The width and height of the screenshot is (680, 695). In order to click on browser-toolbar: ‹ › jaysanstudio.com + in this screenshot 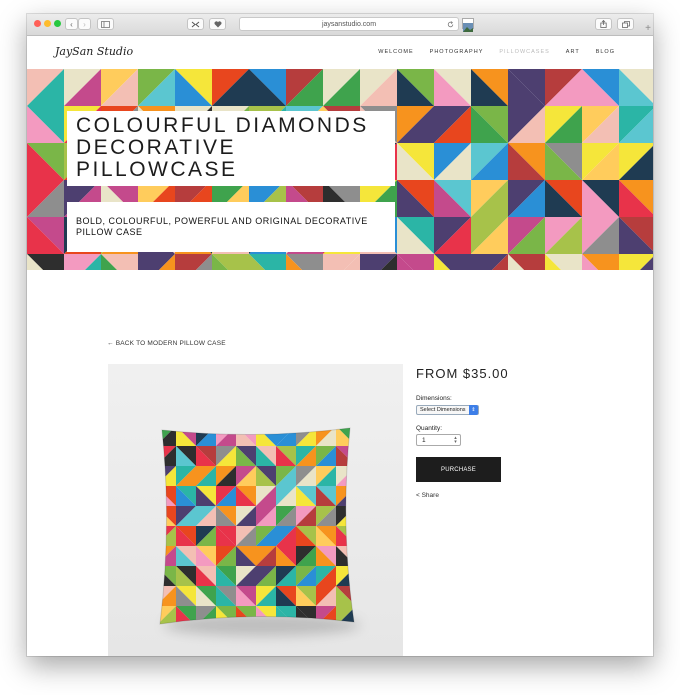, I will do `click(340, 25)`.